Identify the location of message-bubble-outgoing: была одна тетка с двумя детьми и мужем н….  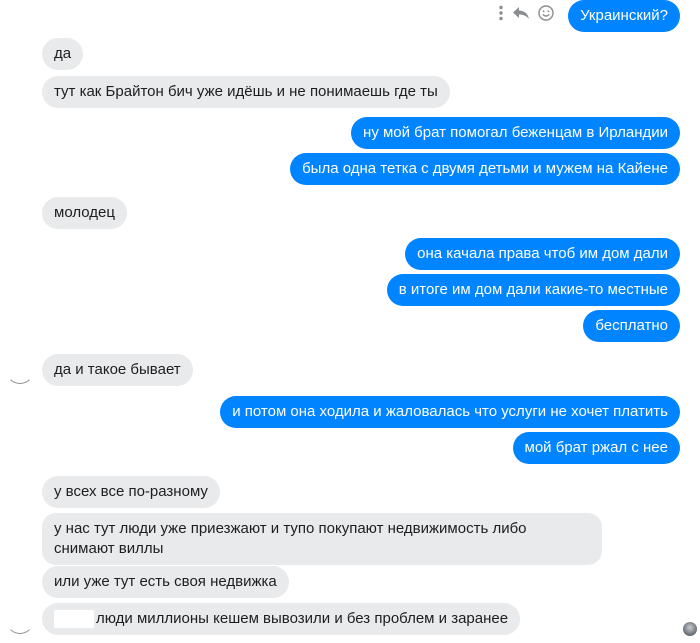
(485, 169).